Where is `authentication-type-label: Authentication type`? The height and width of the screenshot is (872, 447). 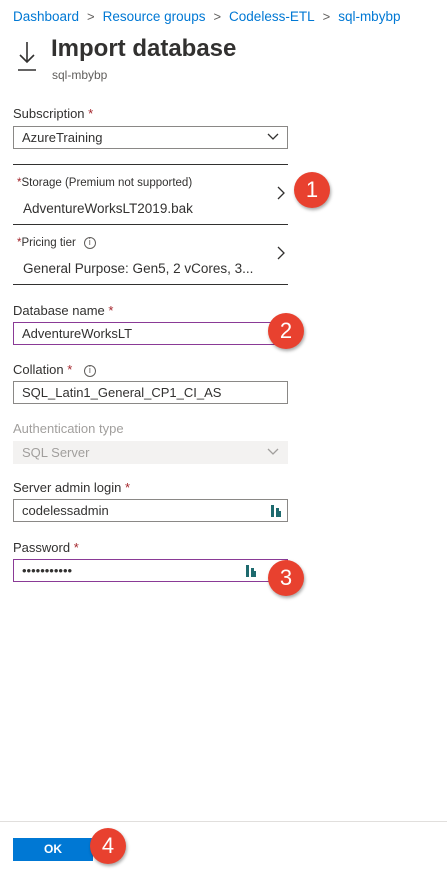
authentication-type-label: Authentication type is located at coordinates (68, 428).